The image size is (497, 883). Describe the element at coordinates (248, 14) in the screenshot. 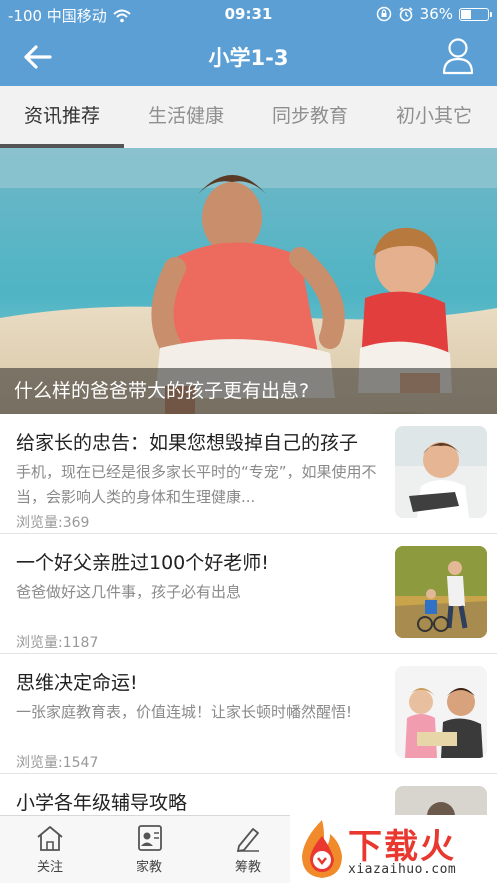

I see `status-bar: -100 中国移动 09:31 36%` at that location.